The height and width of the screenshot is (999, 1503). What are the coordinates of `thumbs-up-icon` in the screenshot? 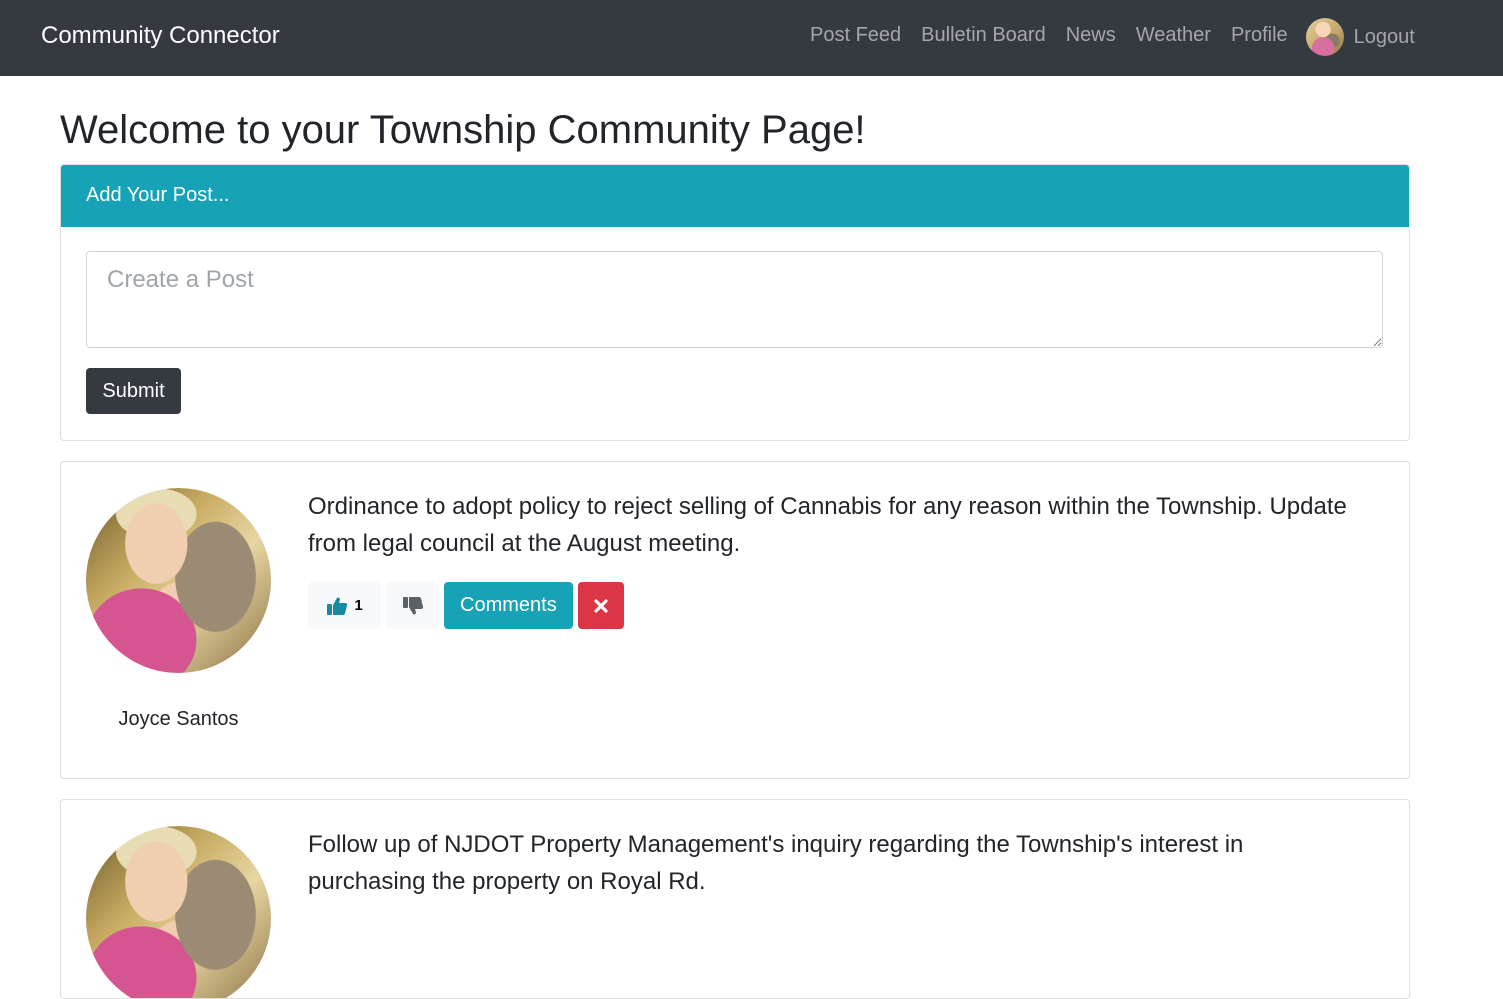 It's located at (337, 606).